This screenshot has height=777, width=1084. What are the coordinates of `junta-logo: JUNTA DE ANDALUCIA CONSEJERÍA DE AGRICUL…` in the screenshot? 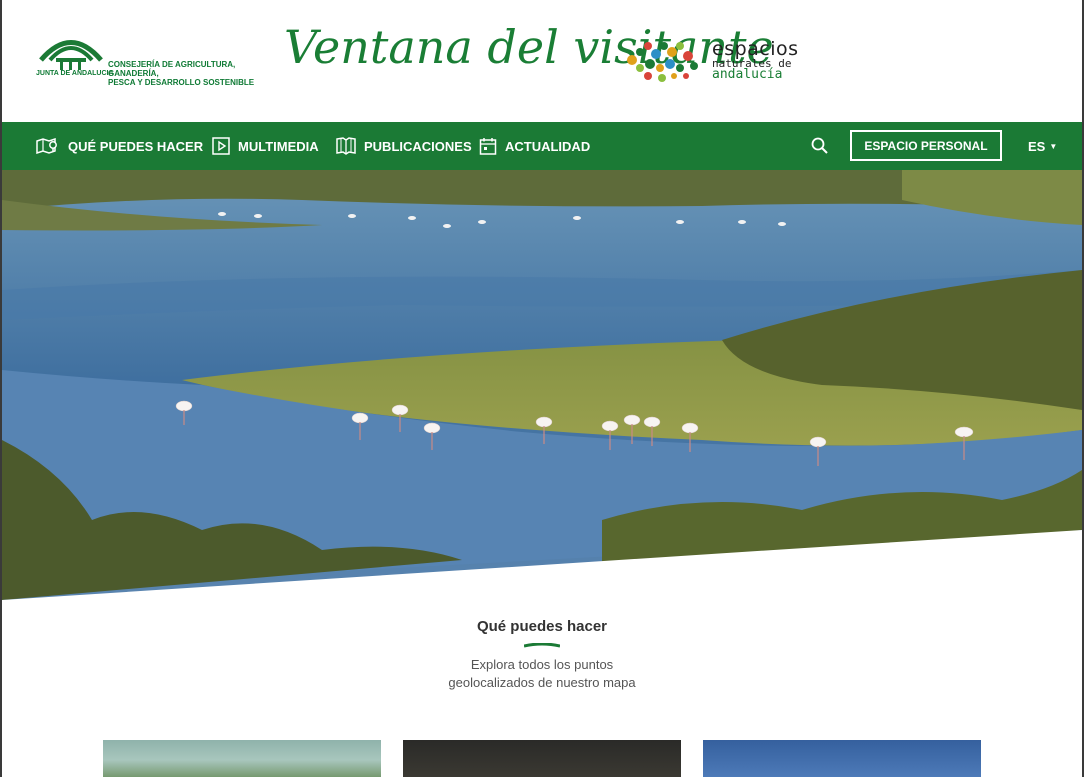 It's located at (146, 58).